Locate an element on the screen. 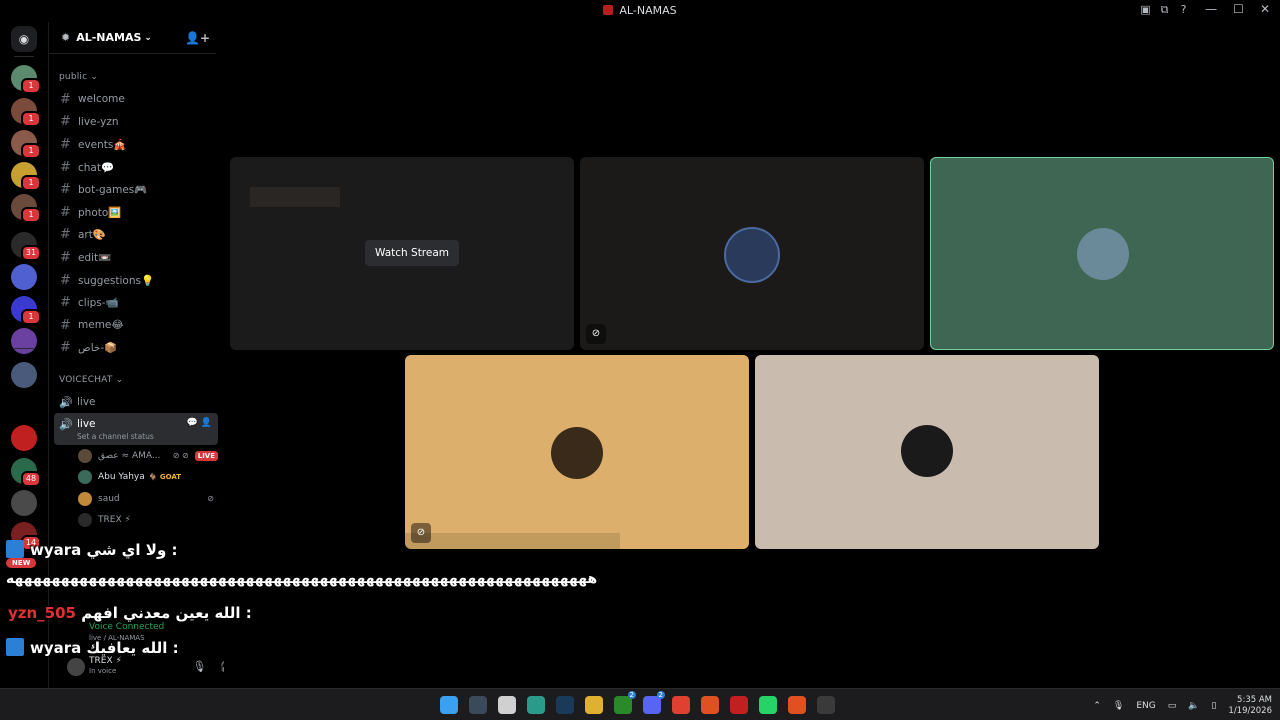 Image resolution: width=1280 pixels, height=720 pixels. voice-user: TREX ⚡ is located at coordinates (136, 521).